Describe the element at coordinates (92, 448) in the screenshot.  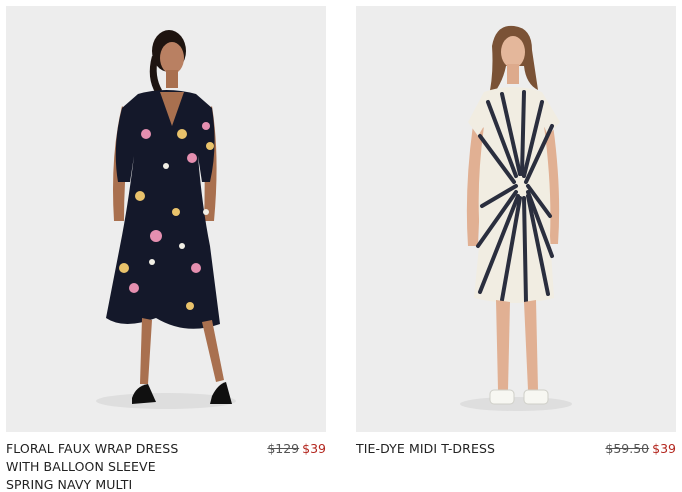
I see `product-name-line: FLORAL FAUX WRAP DRESS` at that location.